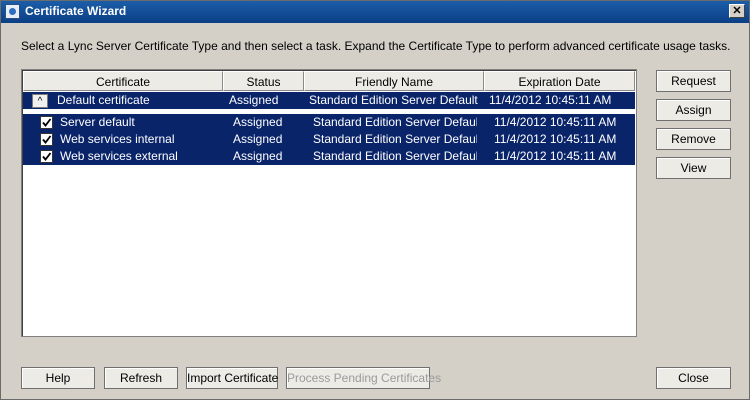 The width and height of the screenshot is (750, 400). Describe the element at coordinates (550, 100) in the screenshot. I see `group-expiration: 11/4/2012 10:45:11 AM` at that location.